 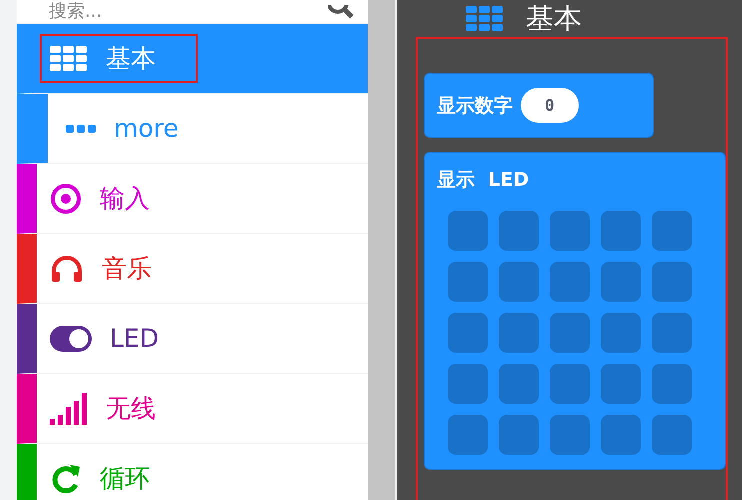 What do you see at coordinates (146, 128) in the screenshot?
I see `category-label: more` at bounding box center [146, 128].